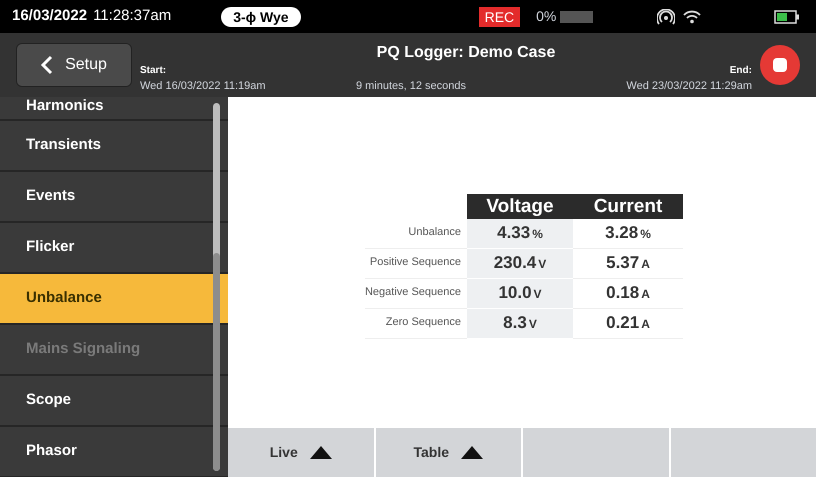  What do you see at coordinates (50, 16) in the screenshot?
I see `status-date: 16/03/2022` at bounding box center [50, 16].